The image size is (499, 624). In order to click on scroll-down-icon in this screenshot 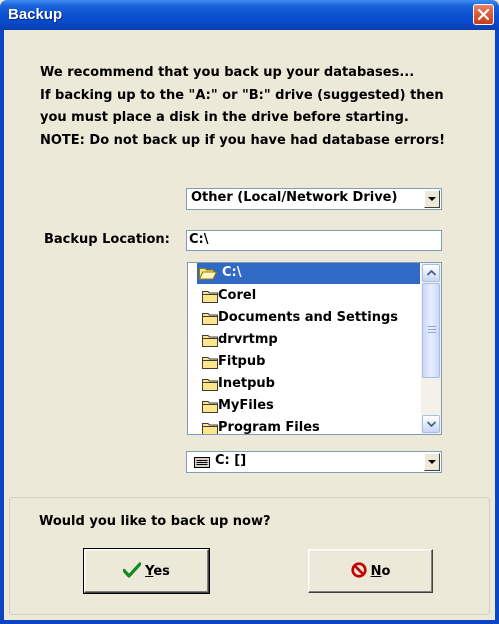, I will do `click(431, 424)`.